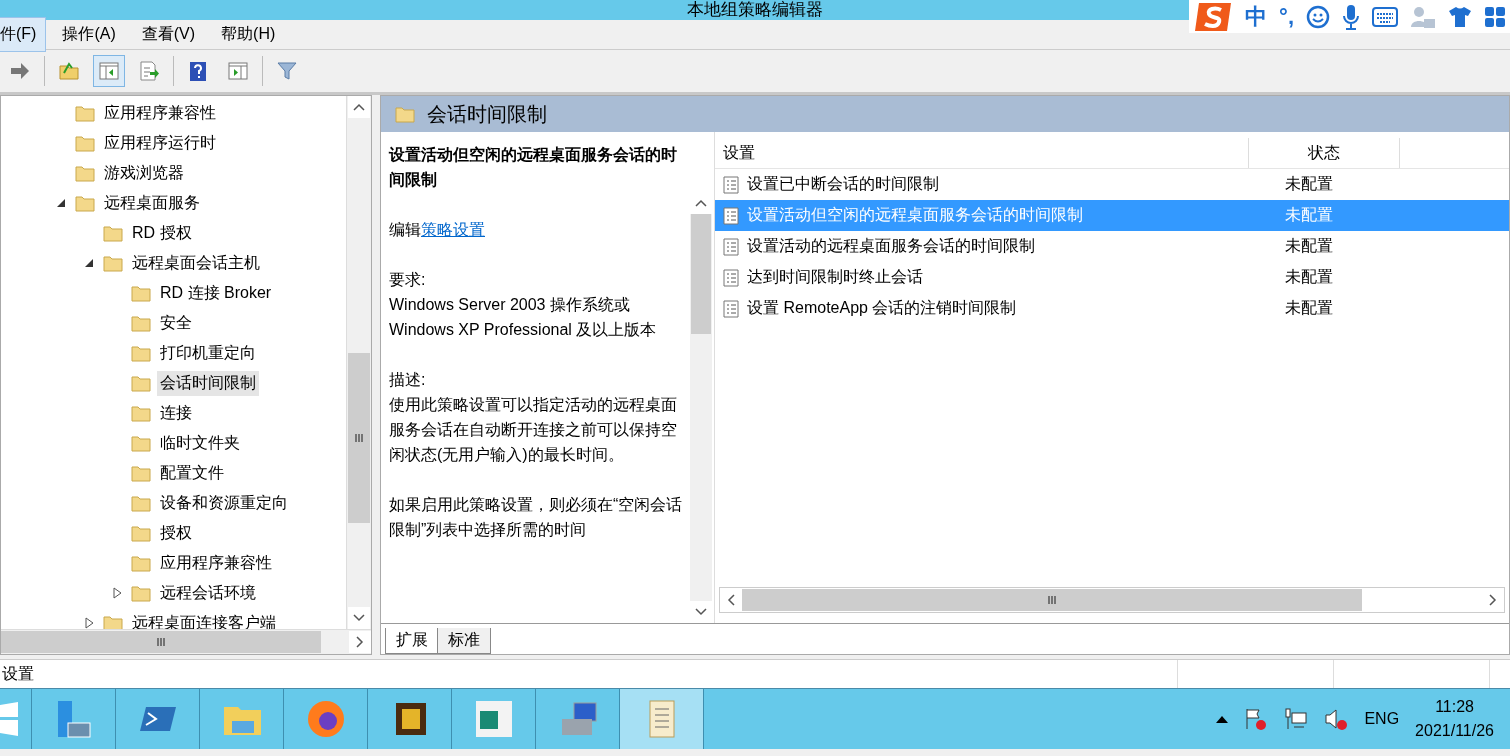 The image size is (1510, 756). What do you see at coordinates (149, 71) in the screenshot?
I see `export-list-icon` at bounding box center [149, 71].